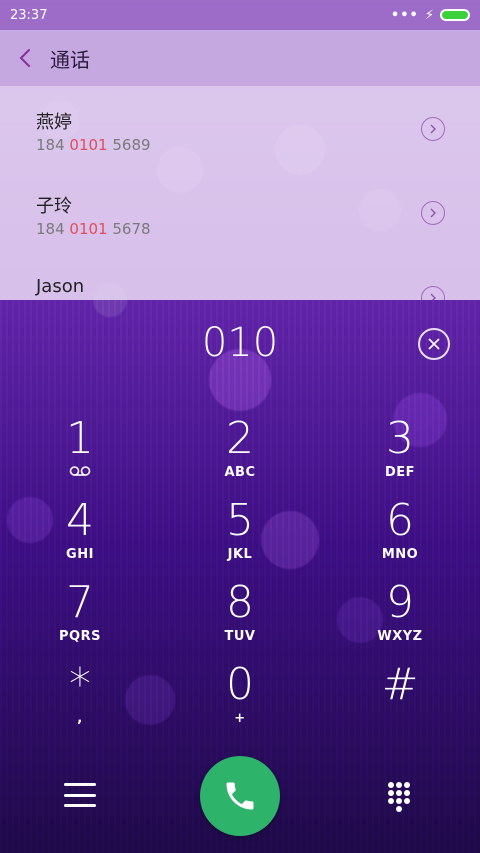 The width and height of the screenshot is (480, 853). Describe the element at coordinates (80, 602) in the screenshot. I see `key-digit: 7` at that location.